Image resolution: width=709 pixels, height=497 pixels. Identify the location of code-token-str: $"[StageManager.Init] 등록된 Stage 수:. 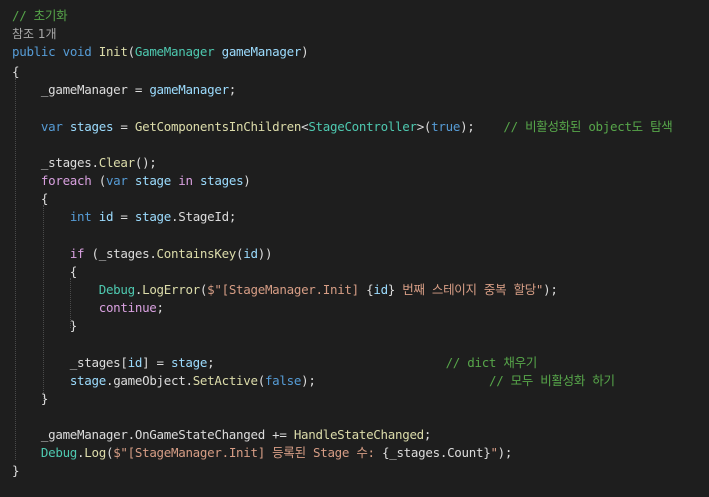
(247, 452).